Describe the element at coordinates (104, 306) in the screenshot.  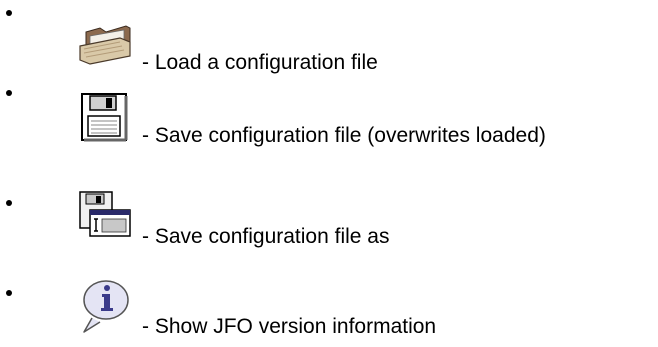
I see `info-speech-bubble-icon` at that location.